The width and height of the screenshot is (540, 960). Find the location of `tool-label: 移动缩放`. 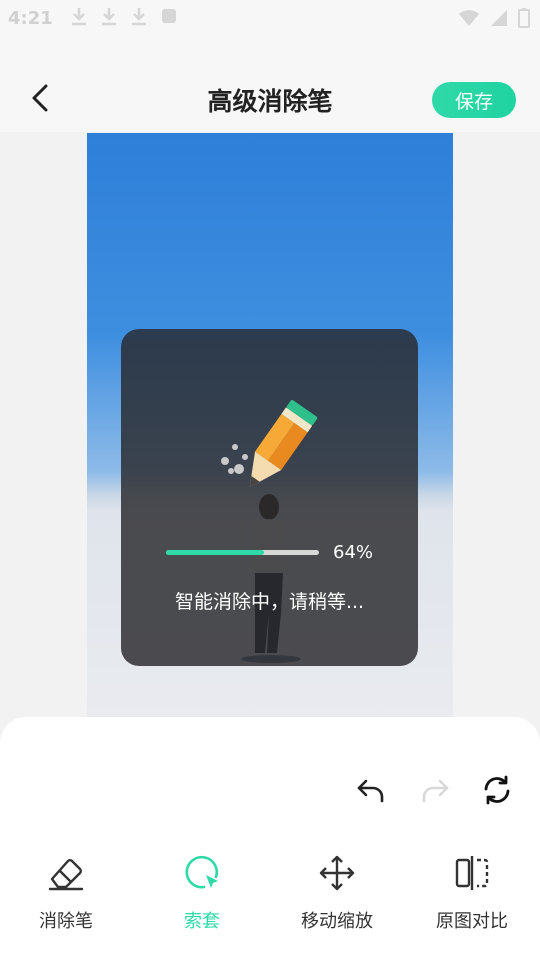

tool-label: 移动缩放 is located at coordinates (337, 921).